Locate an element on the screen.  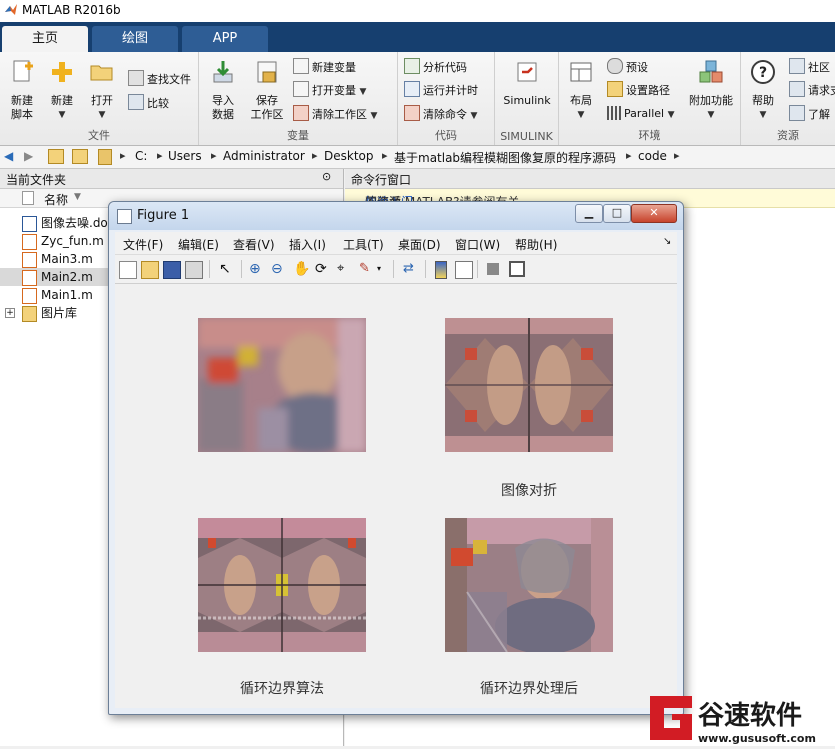
colorbar-icon is located at coordinates (441, 270).